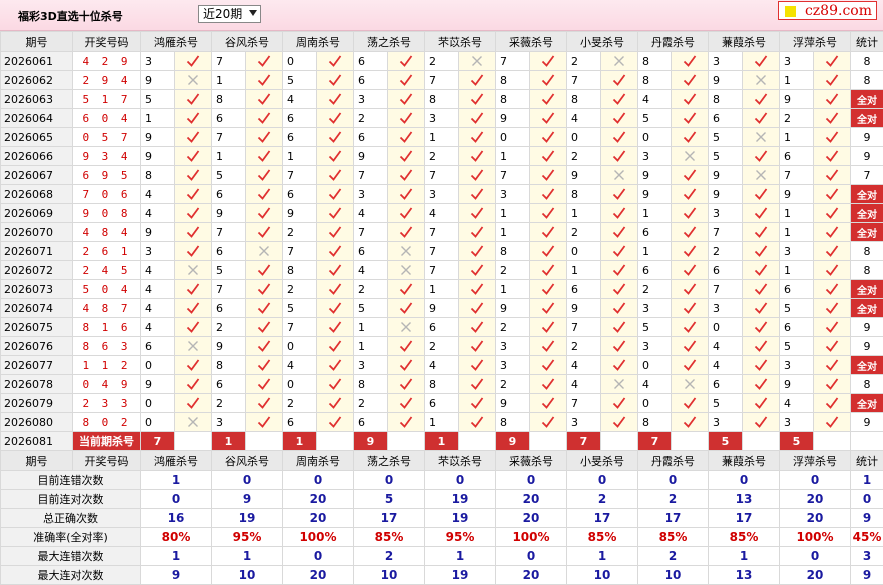 The width and height of the screenshot is (883, 585). Describe the element at coordinates (744, 41) in the screenshot. I see `col-expert-header: 蒹葭杀号` at that location.